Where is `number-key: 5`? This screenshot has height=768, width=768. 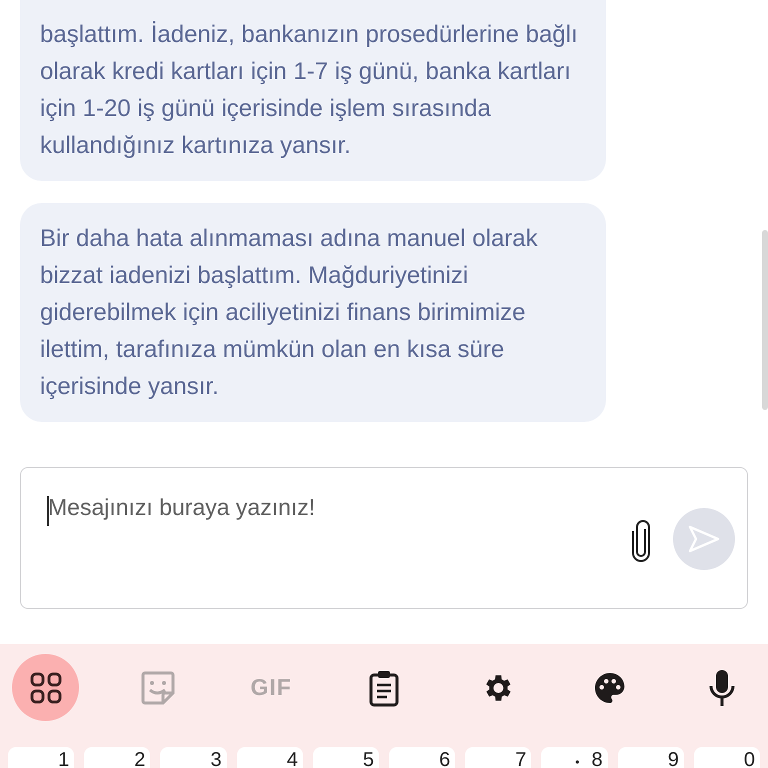 number-key: 5 is located at coordinates (346, 757).